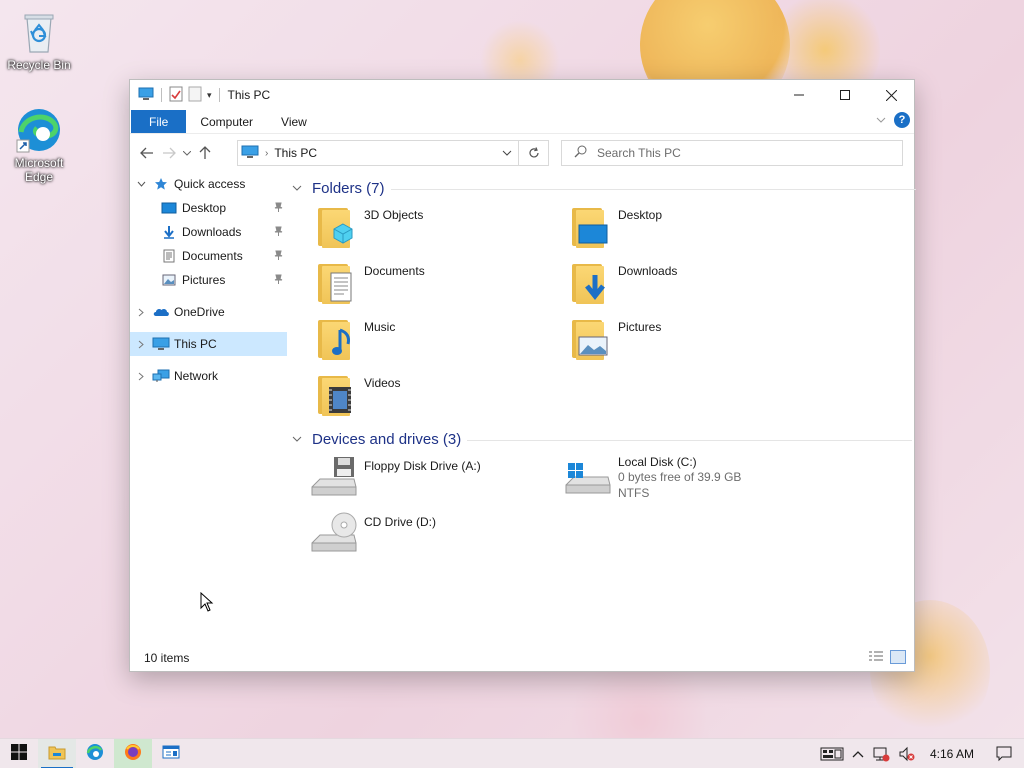 The width and height of the screenshot is (1024, 768). Describe the element at coordinates (522, 95) in the screenshot. I see `title-bar: ▾ This PC` at that location.